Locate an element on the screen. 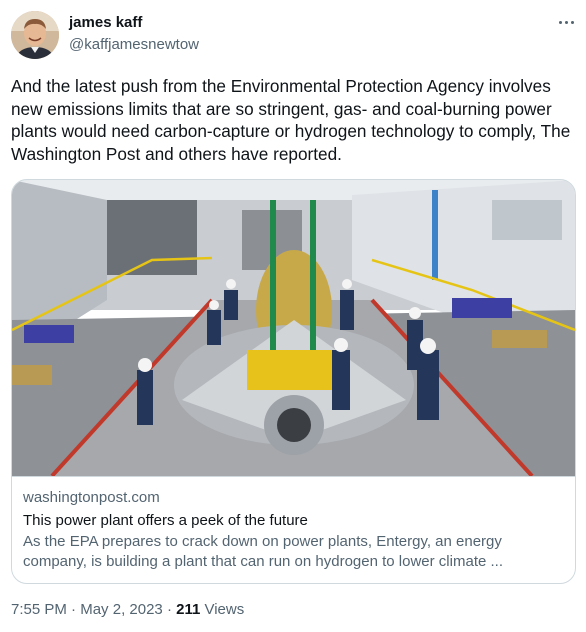  link-card-domain: washingtonpost.com is located at coordinates (91, 497).